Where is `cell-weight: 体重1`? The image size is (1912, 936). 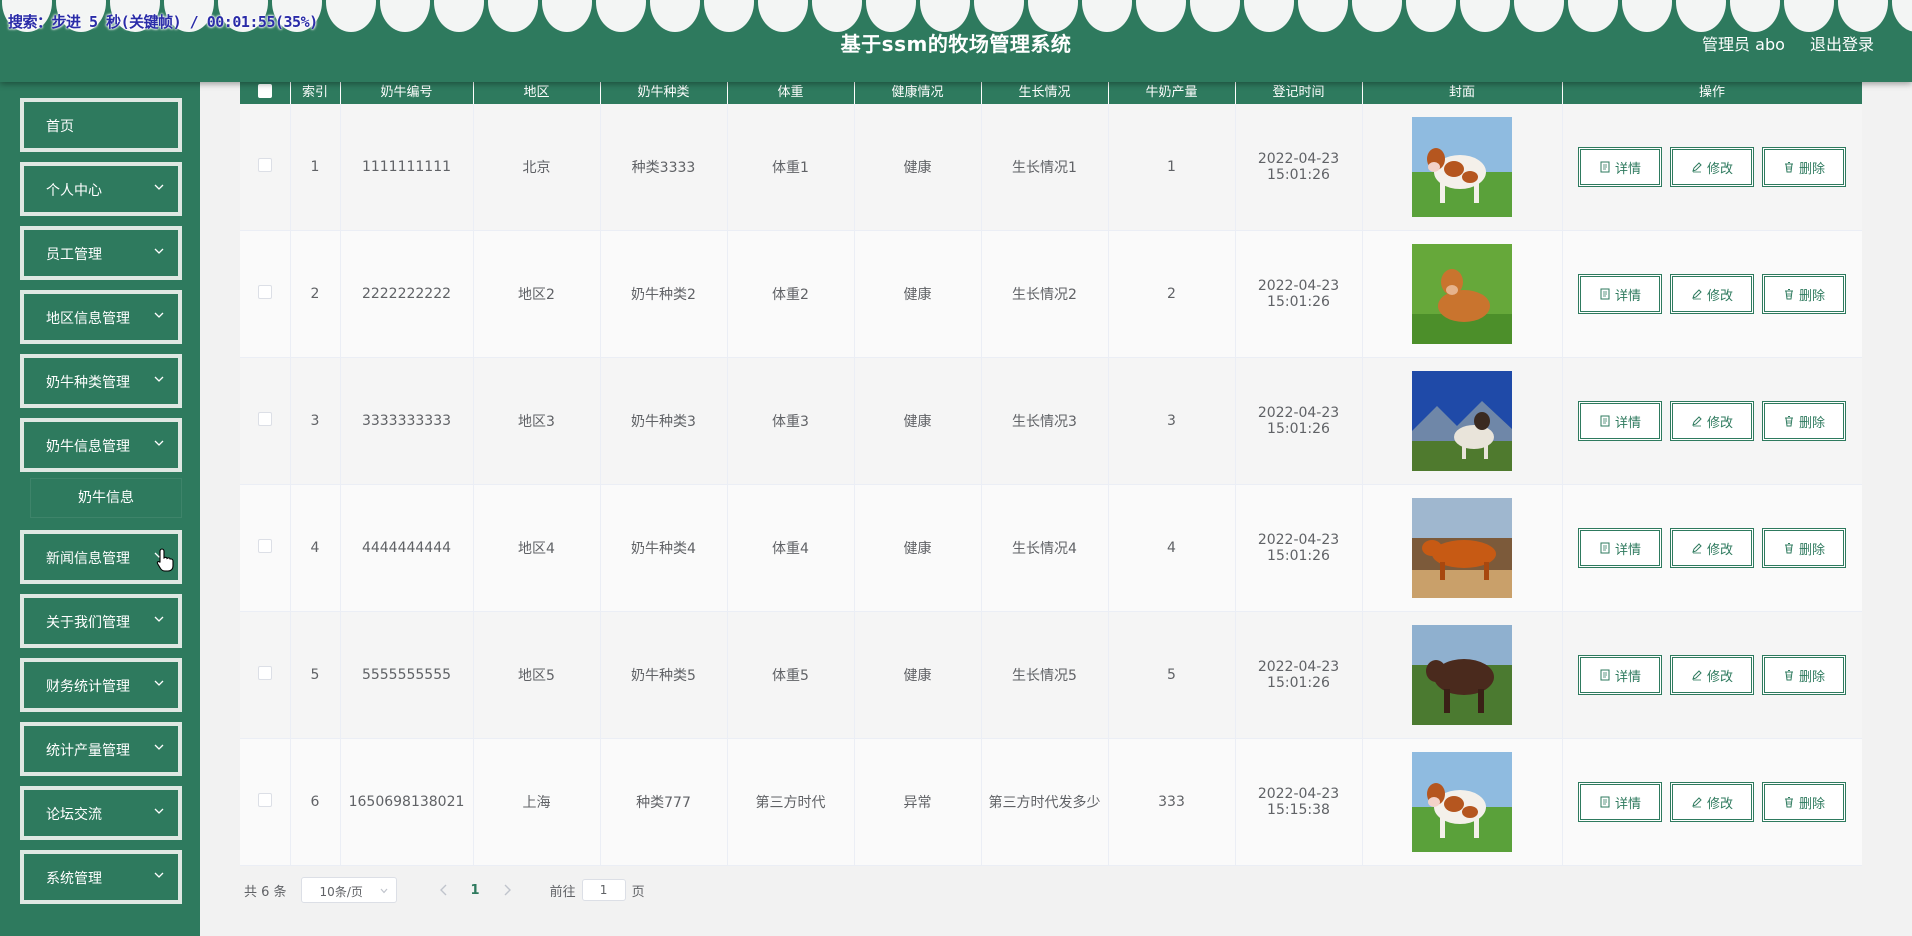 cell-weight: 体重1 is located at coordinates (791, 167).